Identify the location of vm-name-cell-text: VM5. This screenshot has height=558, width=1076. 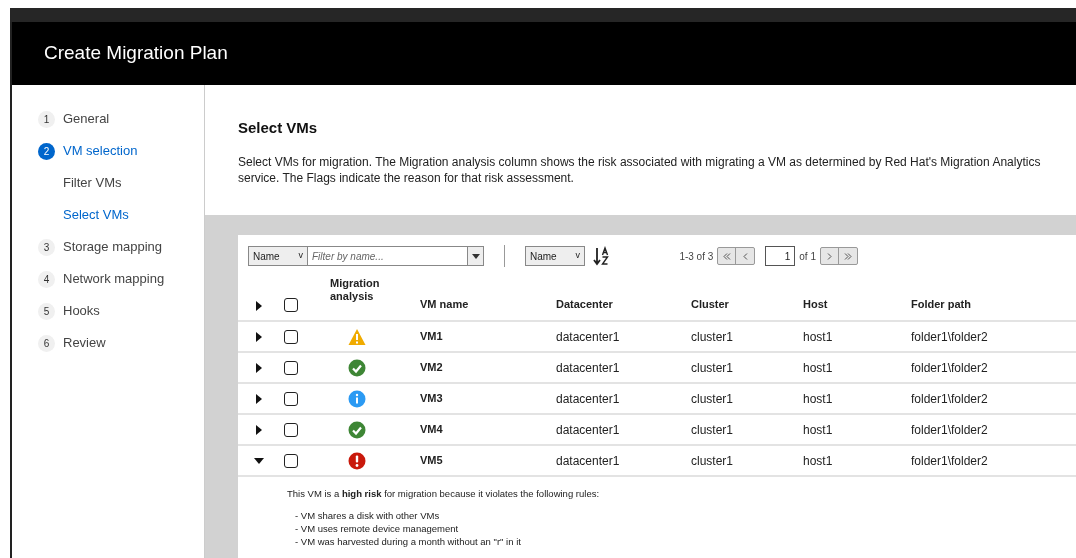
(432, 461).